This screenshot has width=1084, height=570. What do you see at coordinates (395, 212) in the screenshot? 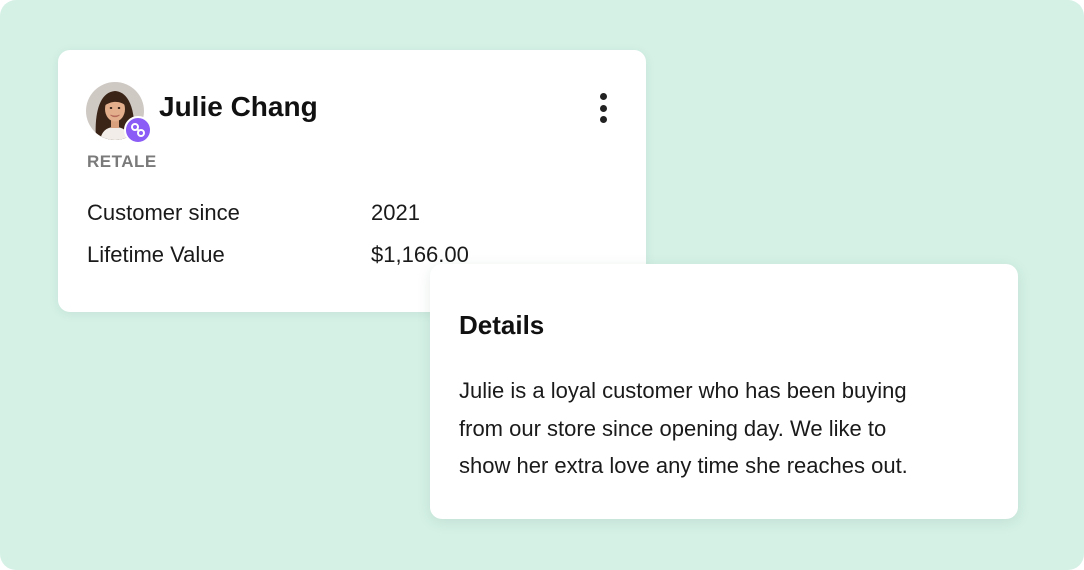
I see `customer-since-value: 2021` at bounding box center [395, 212].